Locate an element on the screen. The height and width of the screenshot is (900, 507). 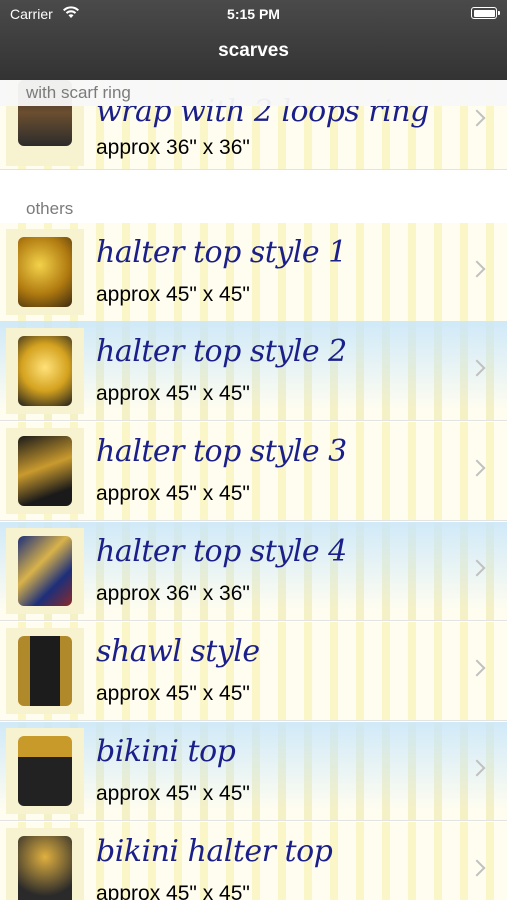
list-item: halter top style 2 approx 45" x 45" is located at coordinates (253, 371).